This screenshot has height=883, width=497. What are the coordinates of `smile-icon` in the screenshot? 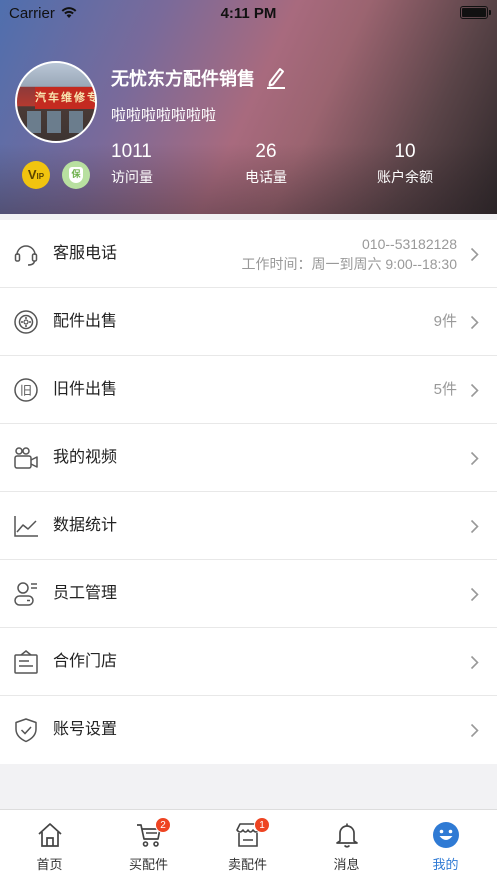 It's located at (446, 835).